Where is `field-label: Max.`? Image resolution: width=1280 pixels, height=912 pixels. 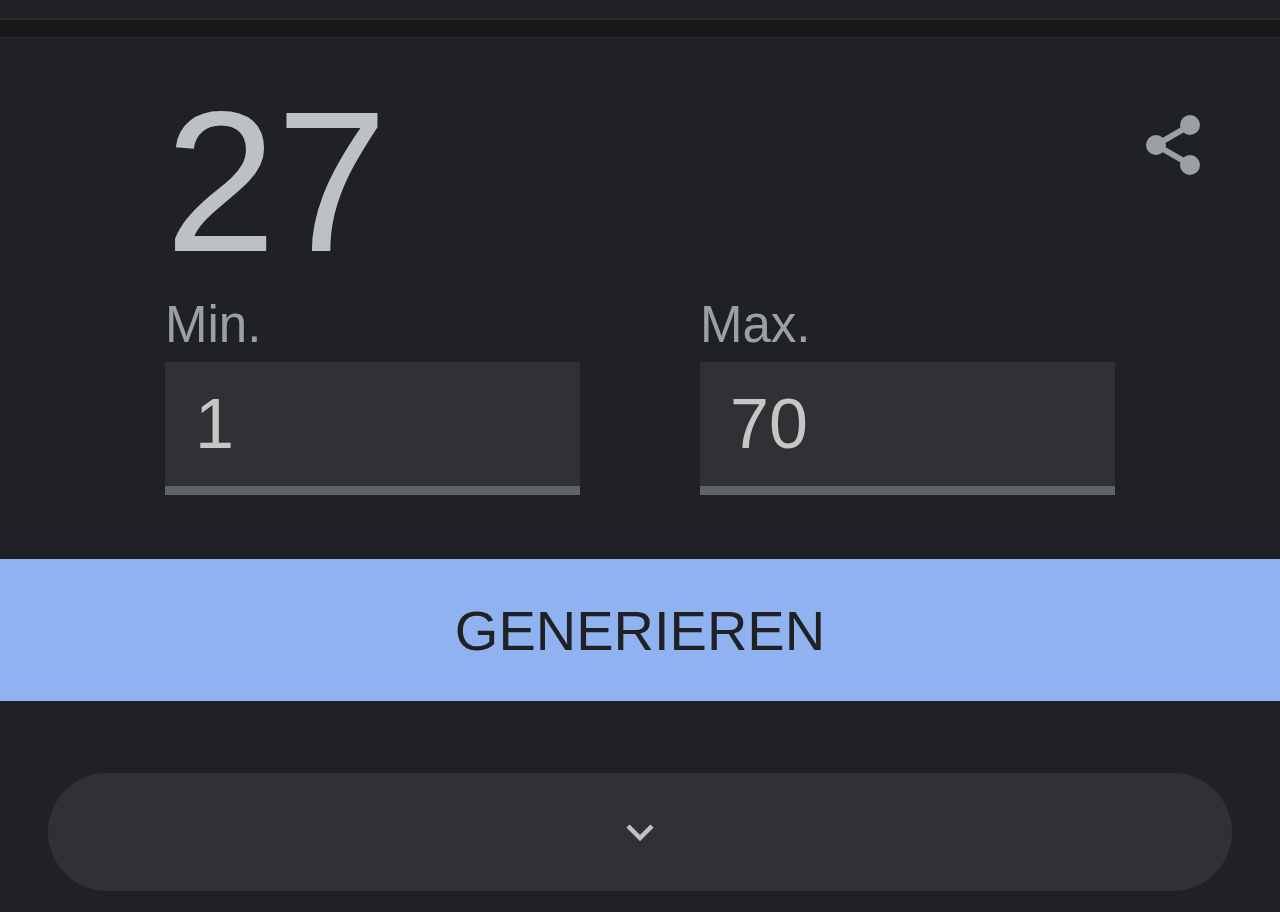 field-label: Max. is located at coordinates (755, 324).